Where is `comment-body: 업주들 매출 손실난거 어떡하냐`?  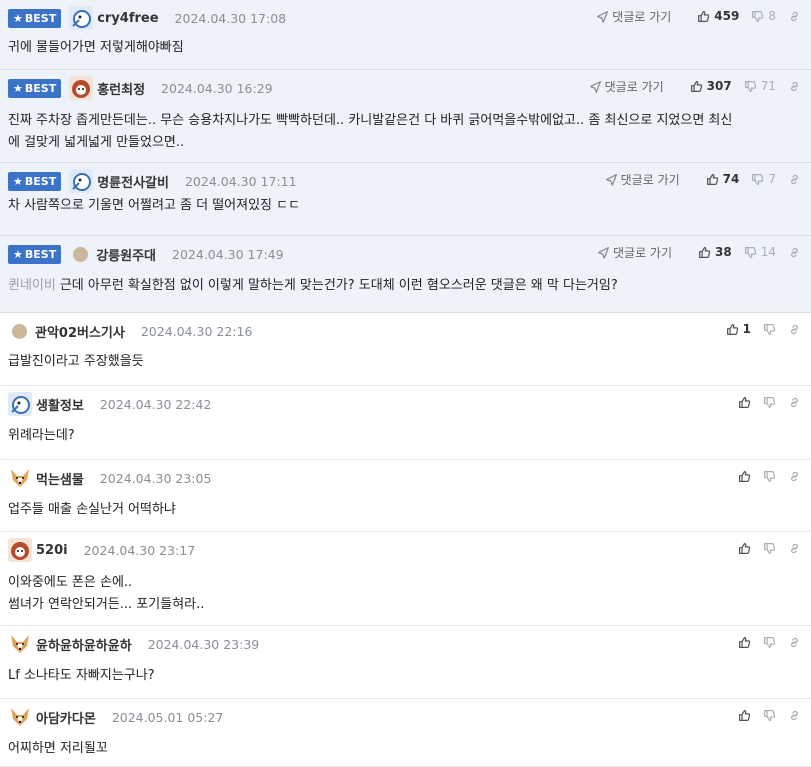
comment-body: 업주들 매출 손실난거 어떡하냐 is located at coordinates (402, 510).